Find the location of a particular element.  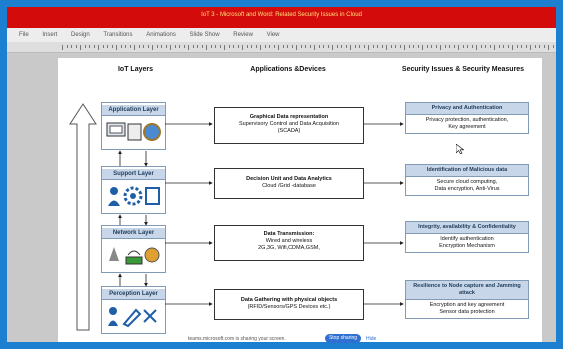

hide-button: Hide is located at coordinates (371, 339).